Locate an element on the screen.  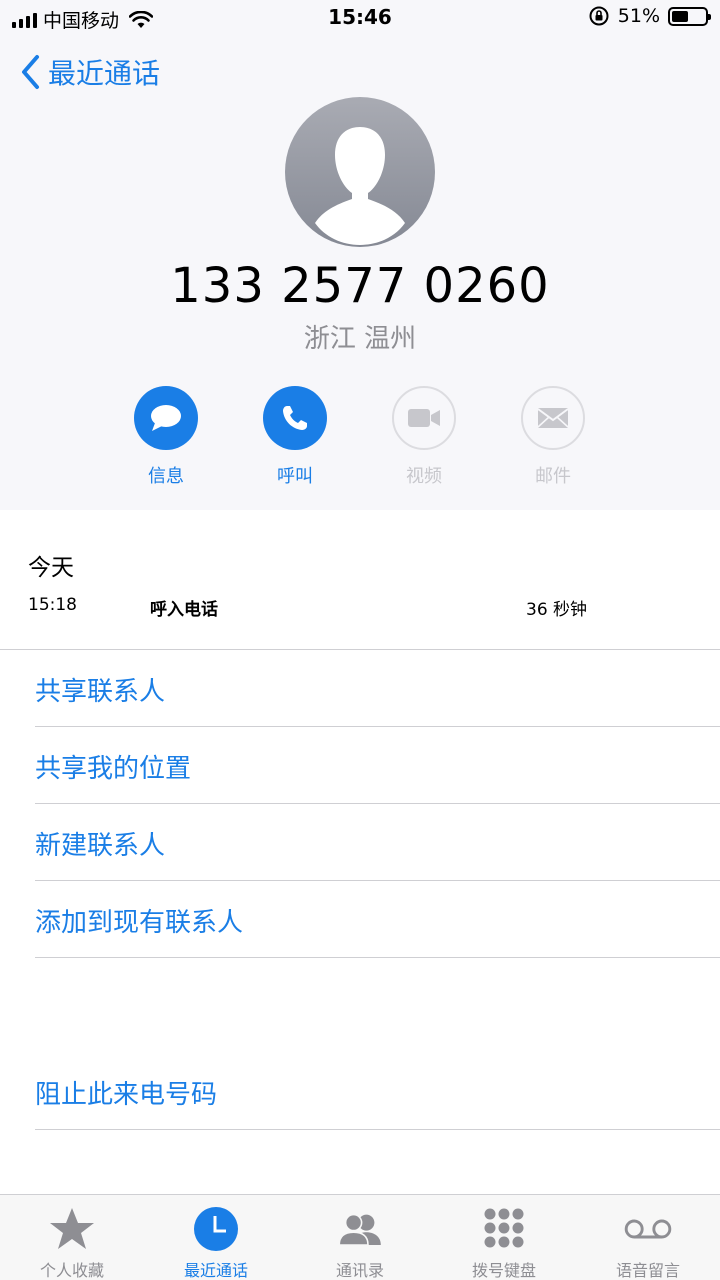
chevron-left-icon is located at coordinates (30, 72).